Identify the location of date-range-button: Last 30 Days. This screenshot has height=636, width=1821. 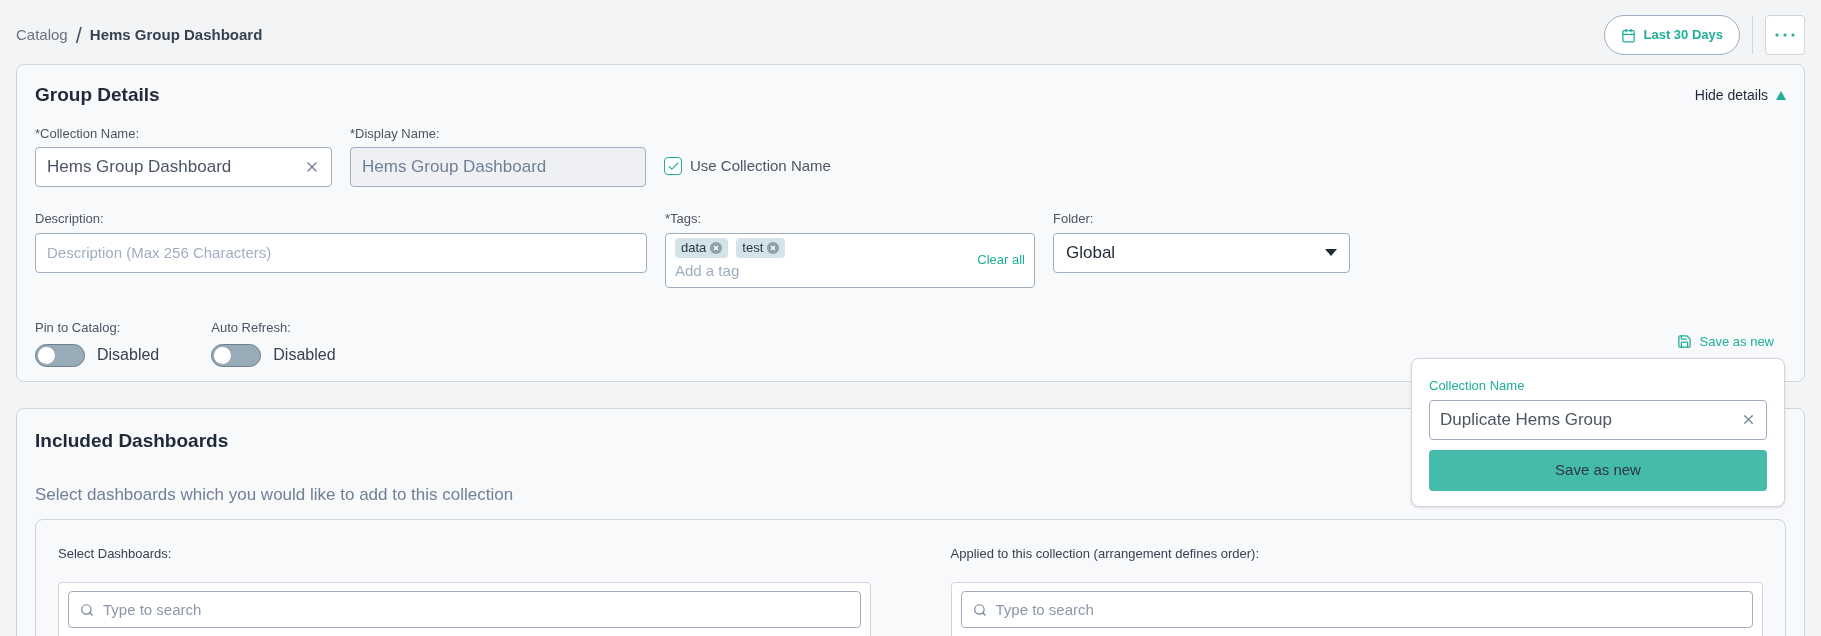
(1671, 35).